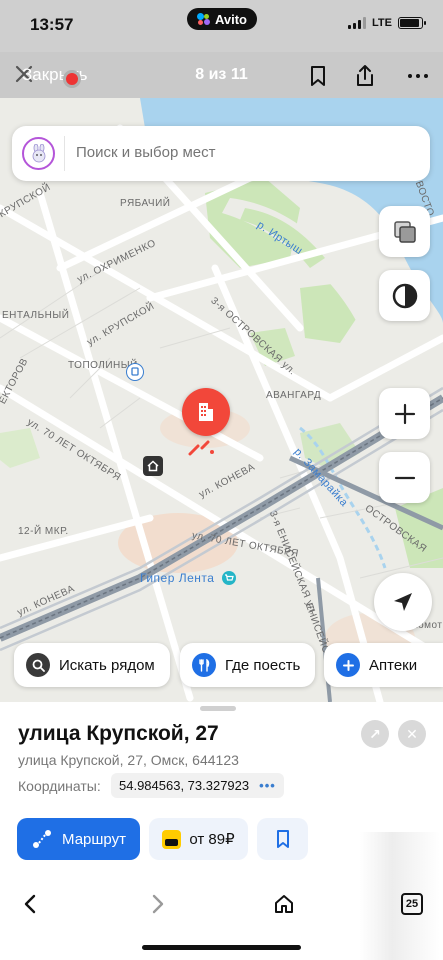 The image size is (443, 960). I want to click on chip-where-to-eat: Где поесть, so click(247, 665).